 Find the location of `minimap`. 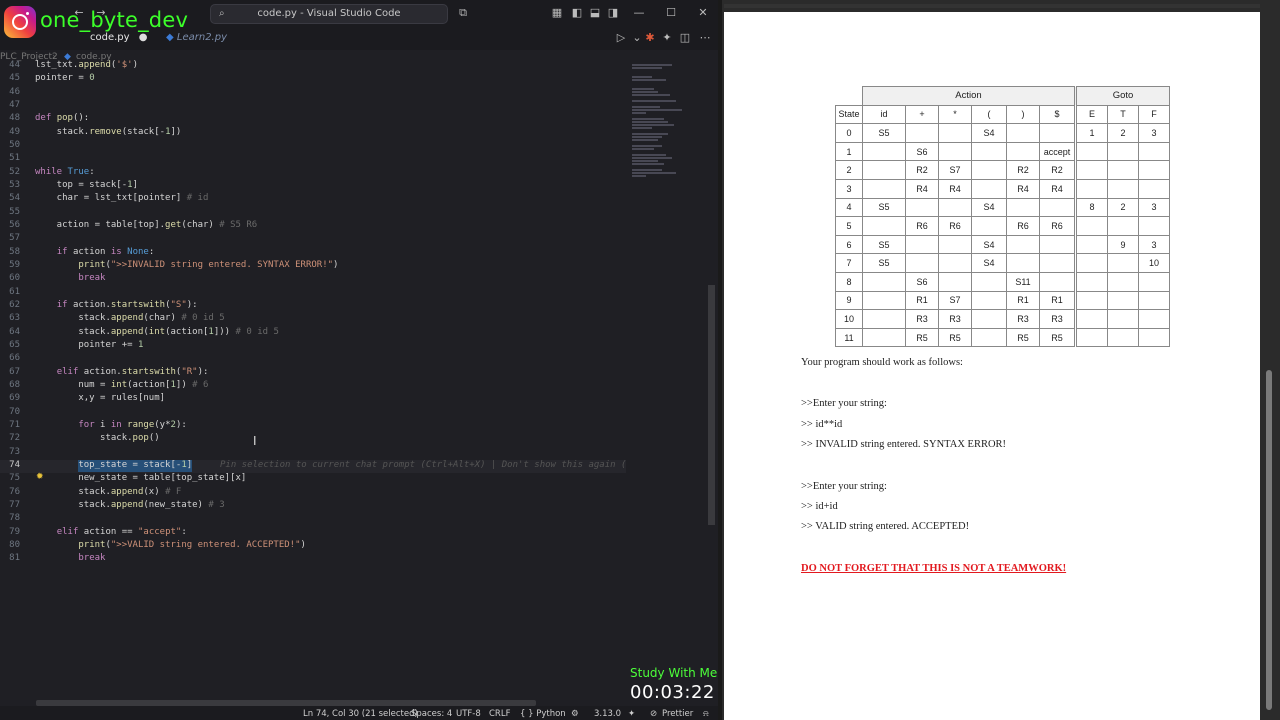

minimap is located at coordinates (668, 124).